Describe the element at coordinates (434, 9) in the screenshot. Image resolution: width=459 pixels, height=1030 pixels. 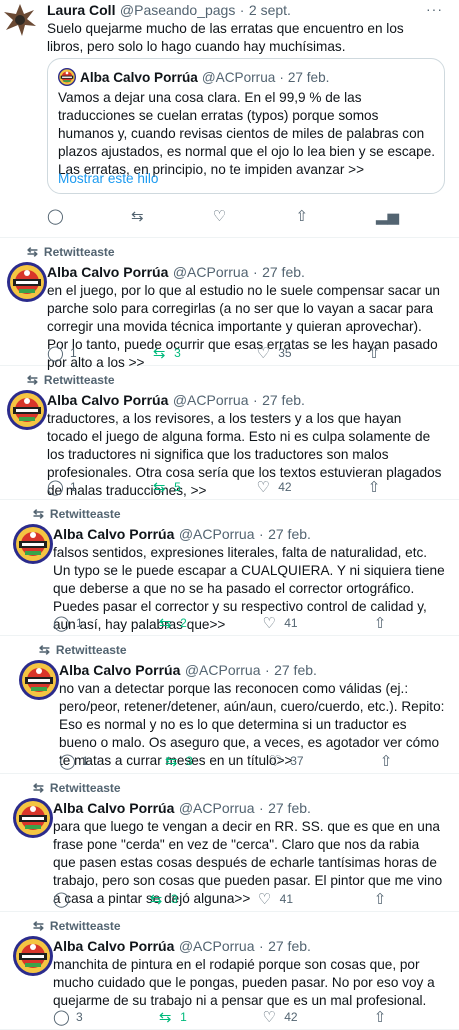
I see `more-options-icon: ···` at that location.